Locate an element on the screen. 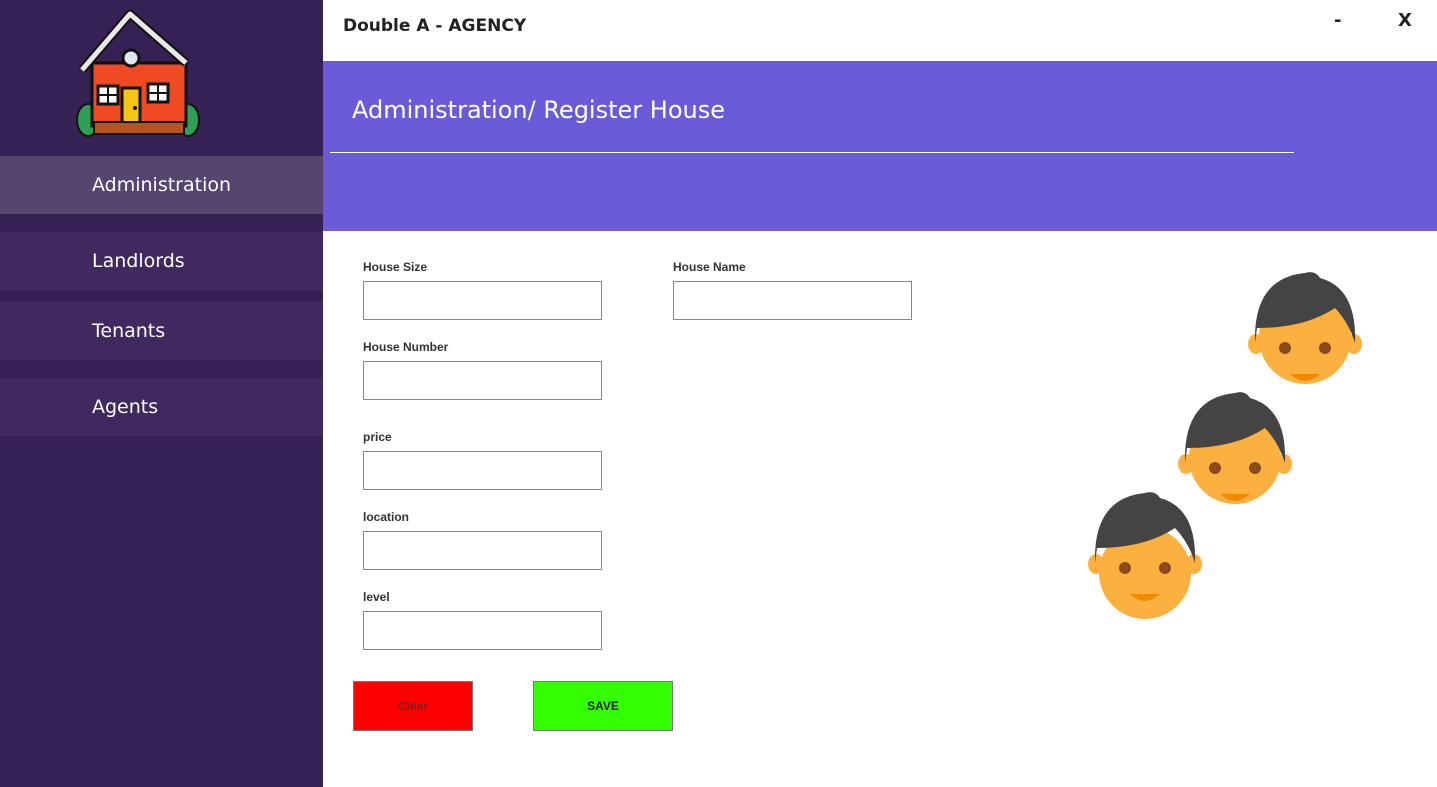  house-number-input is located at coordinates (482, 380).